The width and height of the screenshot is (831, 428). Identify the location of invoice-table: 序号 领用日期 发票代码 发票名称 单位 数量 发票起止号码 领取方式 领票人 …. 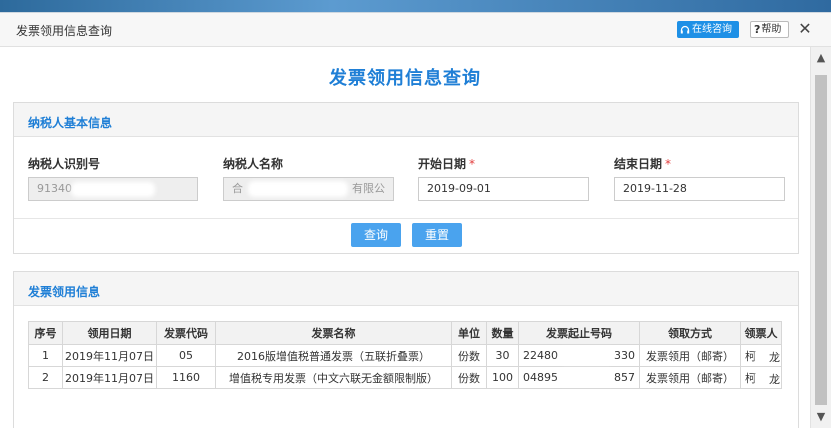
(405, 355).